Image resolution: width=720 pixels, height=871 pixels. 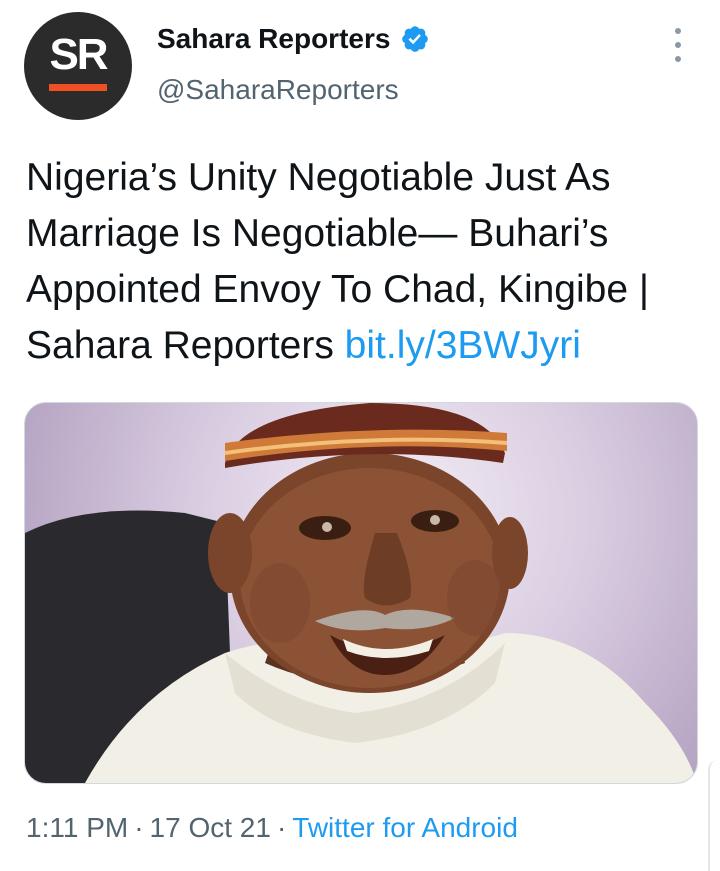 What do you see at coordinates (415, 39) in the screenshot?
I see `verified-badge-icon` at bounding box center [415, 39].